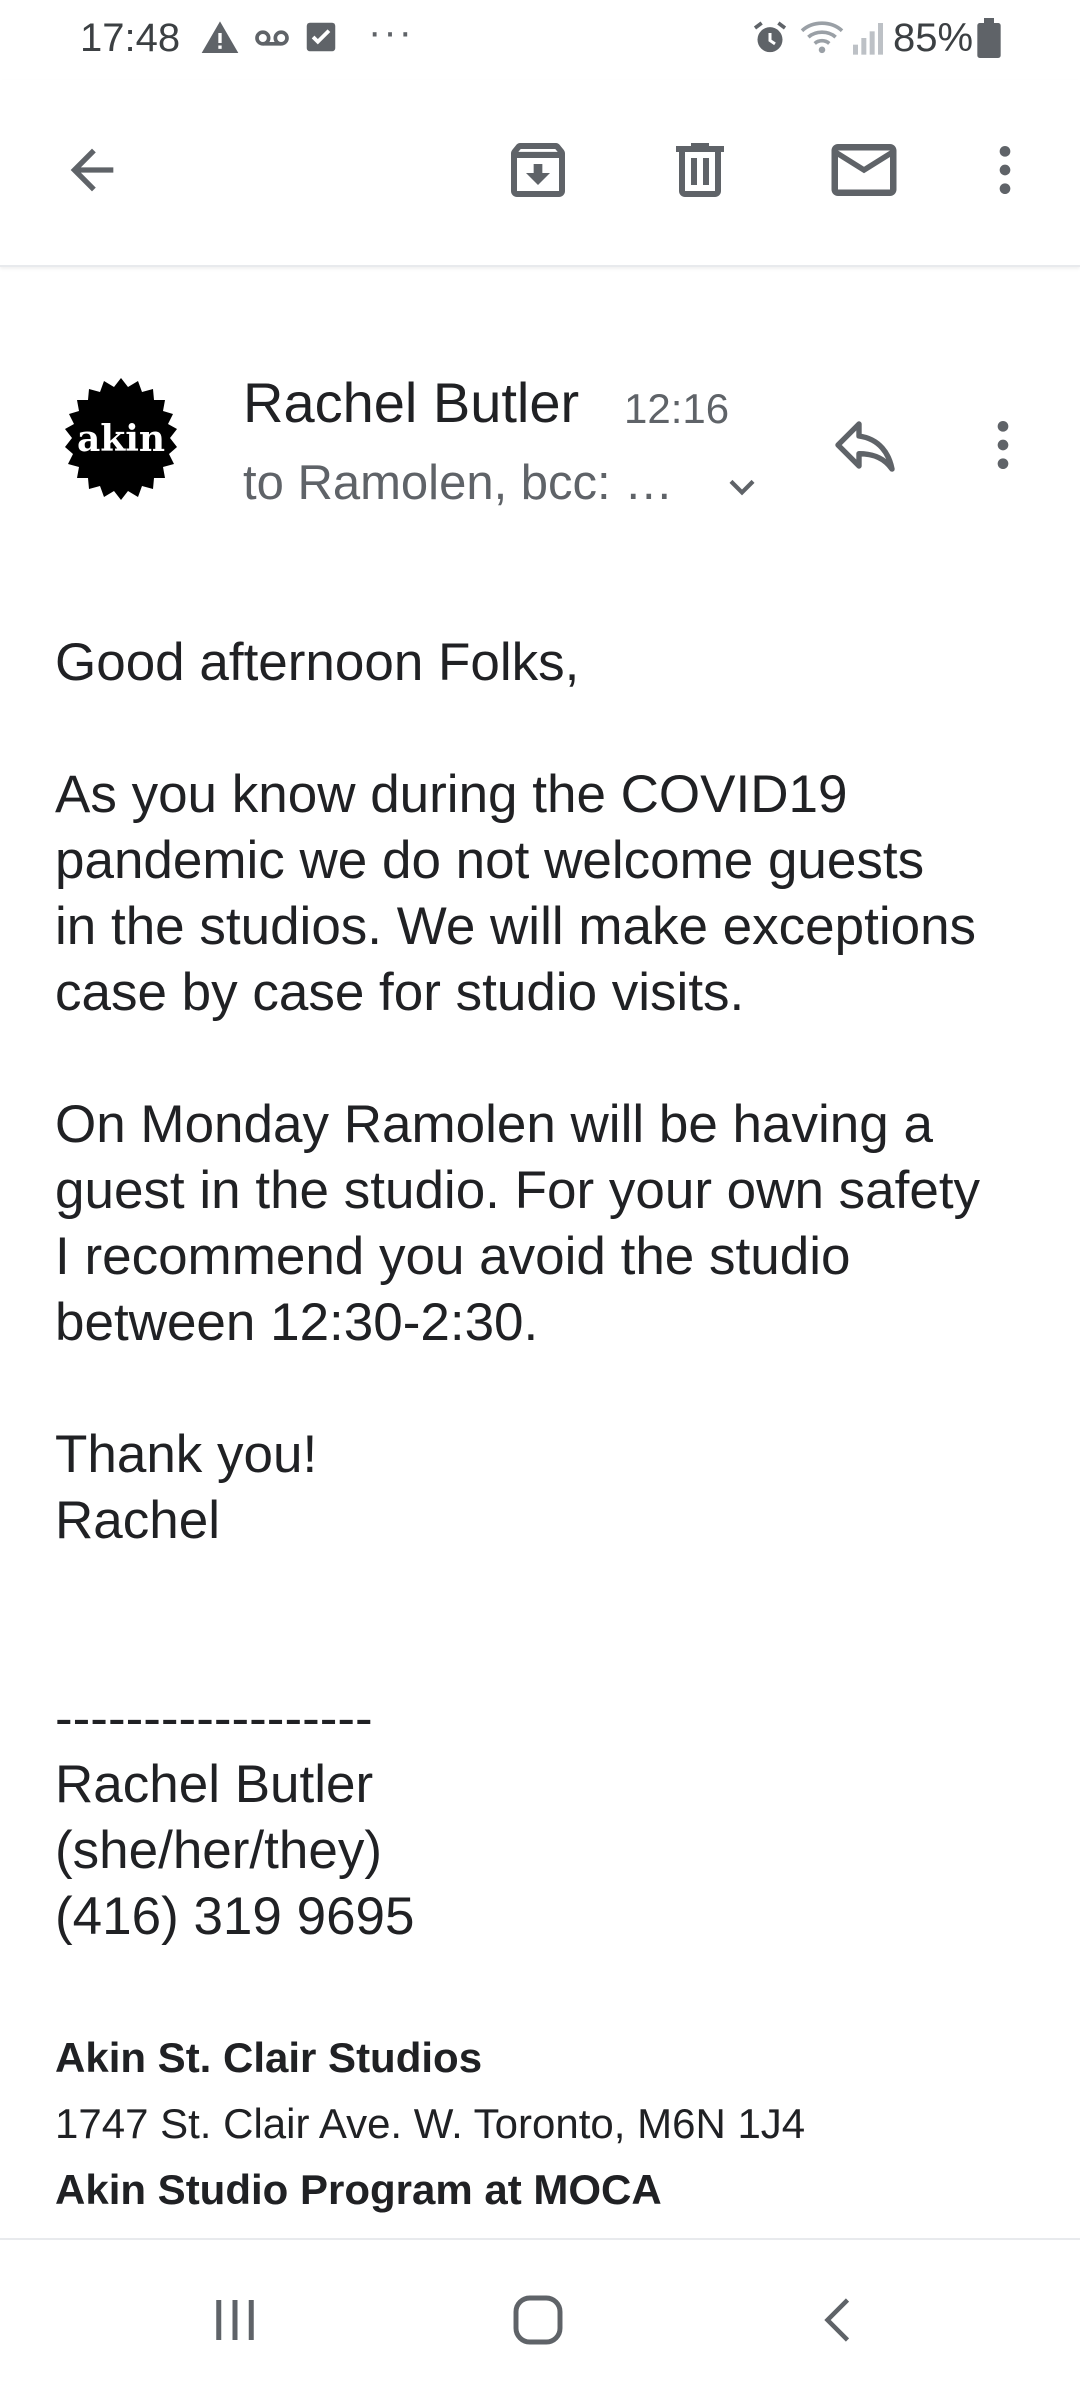 Image resolution: width=1080 pixels, height=2402 pixels. I want to click on back-icon, so click(837, 2320).